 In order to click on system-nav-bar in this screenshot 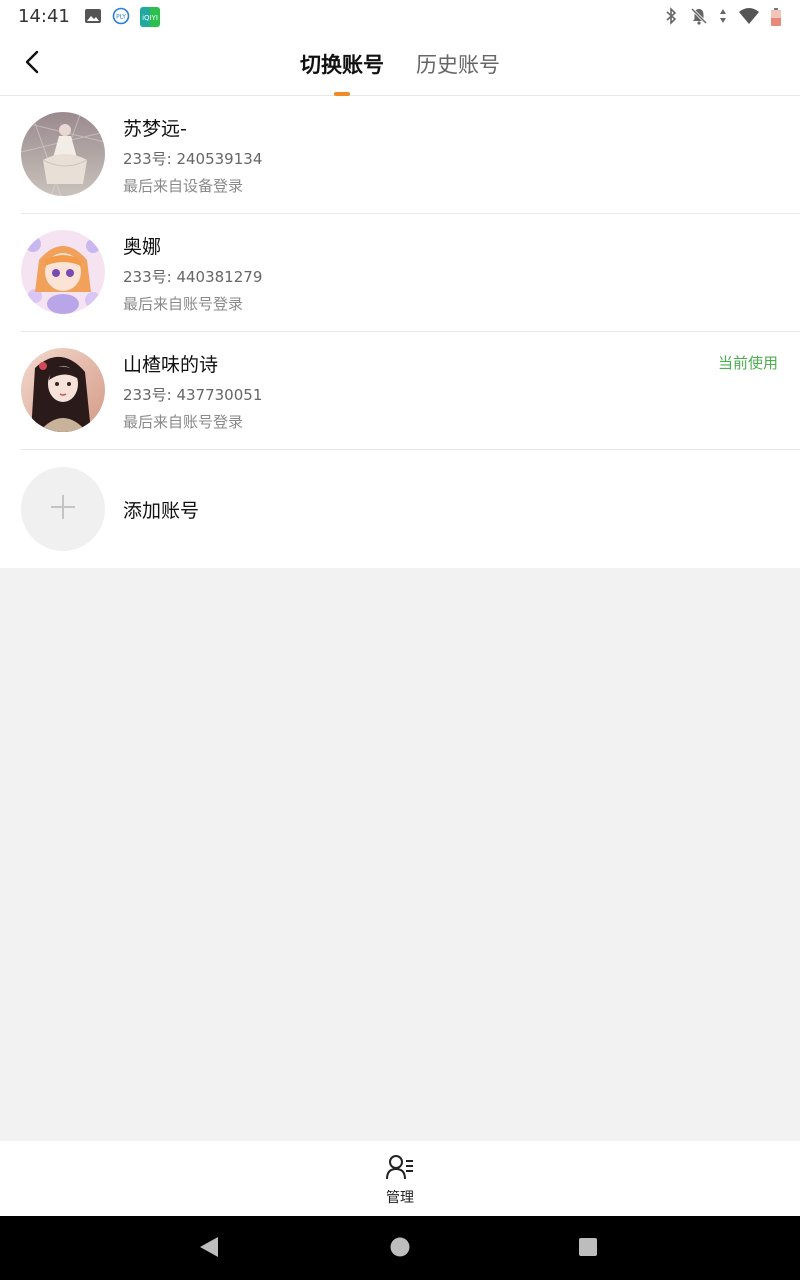, I will do `click(400, 1248)`.